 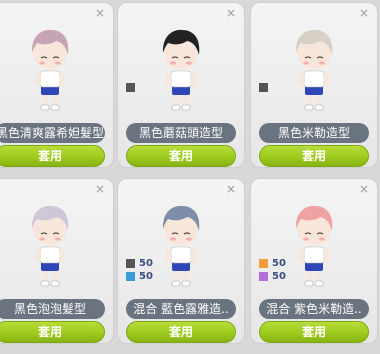 What do you see at coordinates (314, 133) in the screenshot?
I see `hair-name: 黑色米勒造型` at bounding box center [314, 133].